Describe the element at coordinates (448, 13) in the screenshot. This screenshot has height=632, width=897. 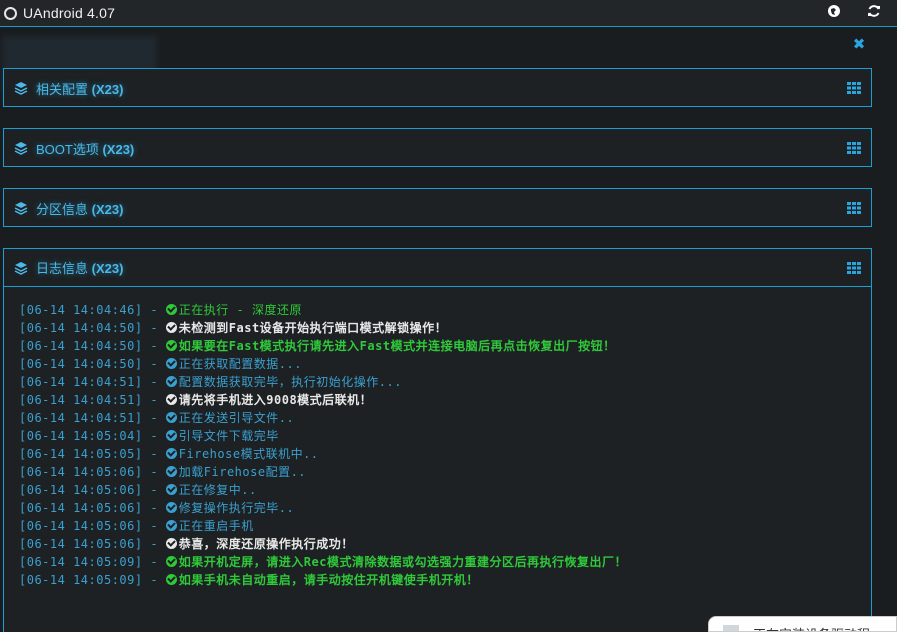
I see `title-bar: UAndroid 4.07` at that location.